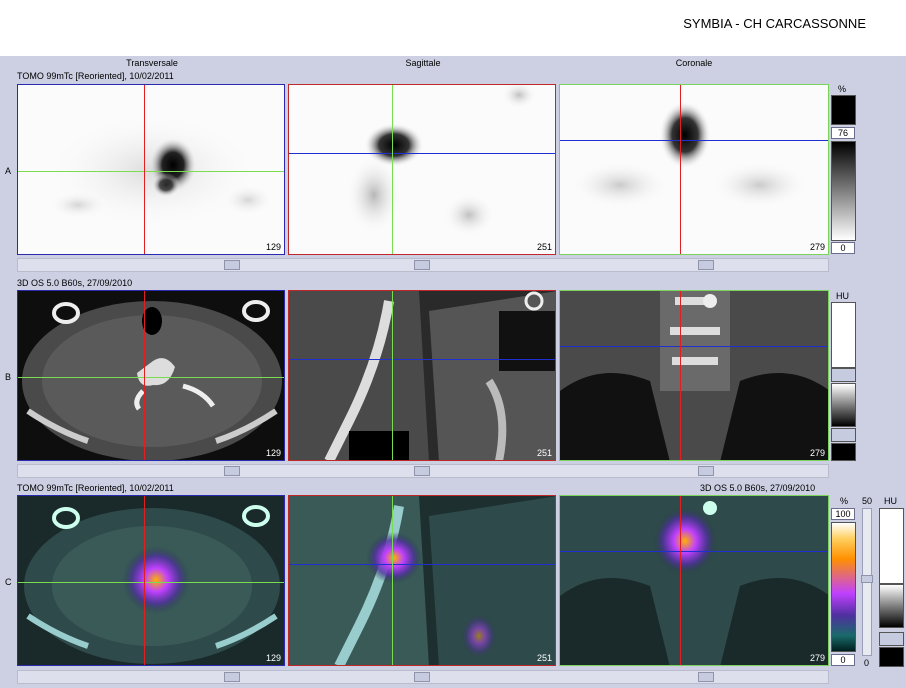  I want to click on row-a-sagittal-image, so click(422, 169).